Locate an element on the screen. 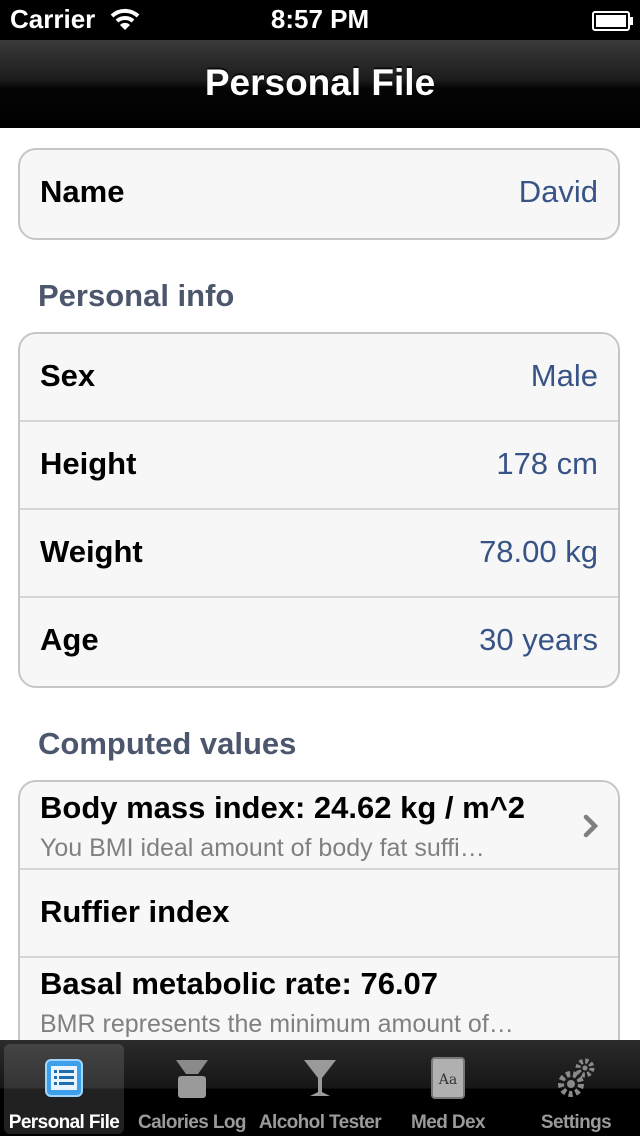 This screenshot has height=1136, width=640. tab-label: Med Dex is located at coordinates (448, 1122).